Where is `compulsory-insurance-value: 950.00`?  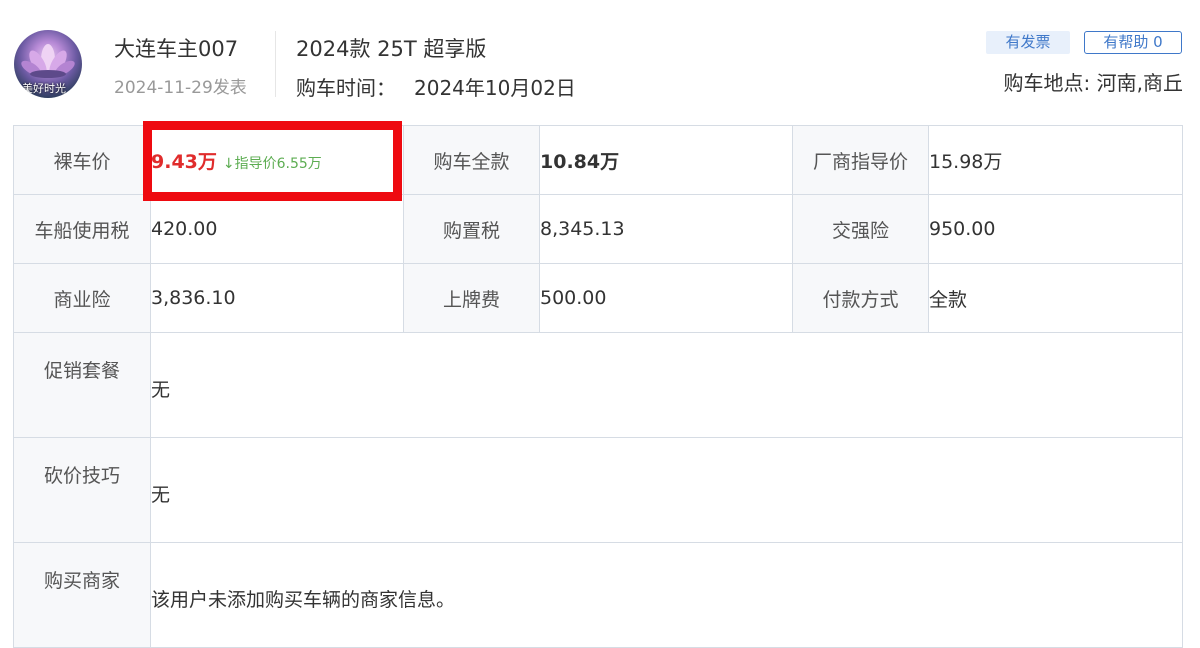
compulsory-insurance-value: 950.00 is located at coordinates (1055, 229).